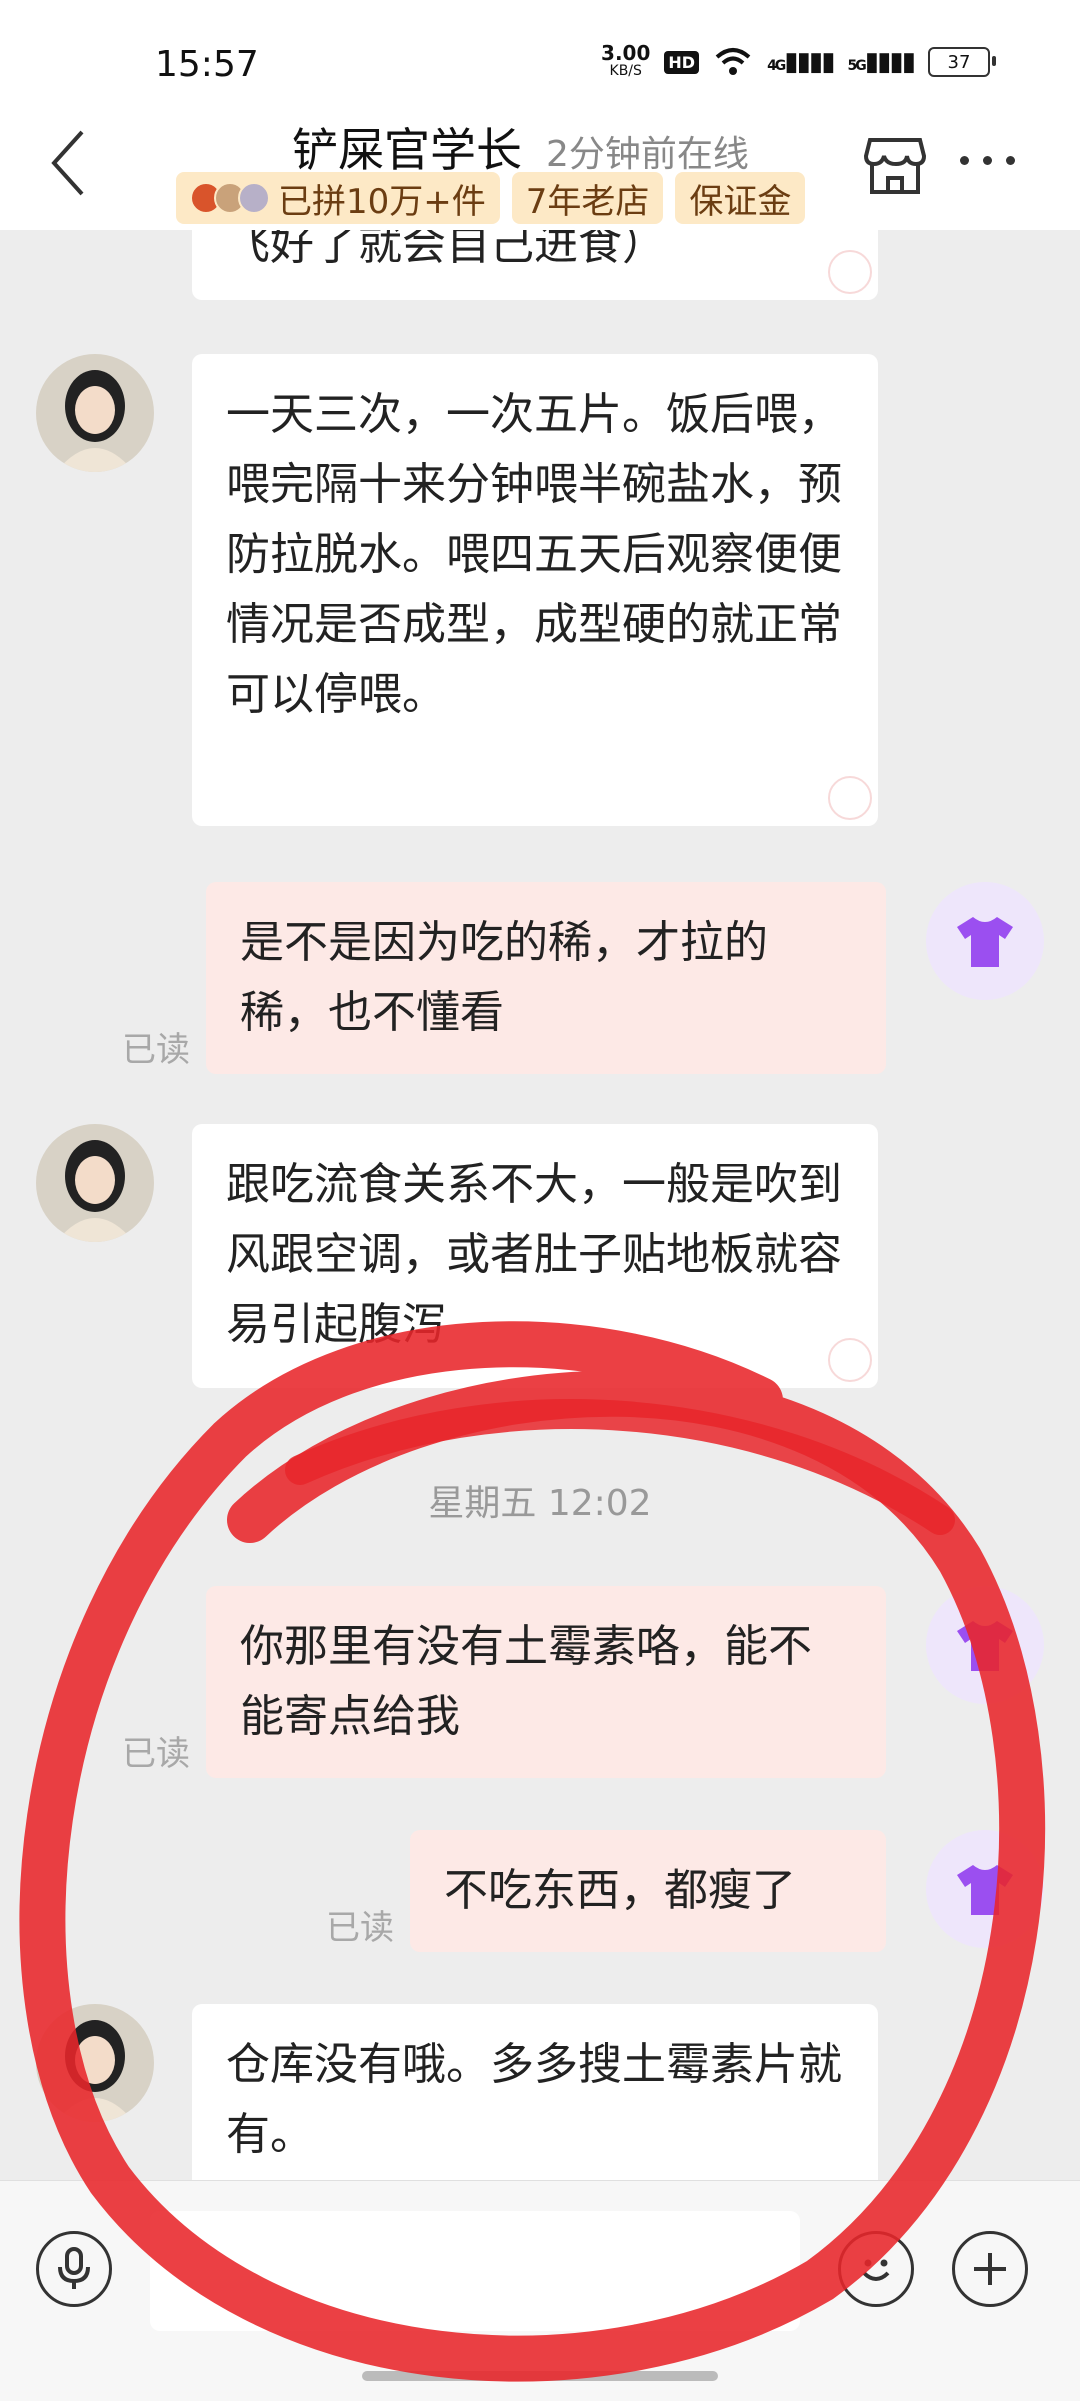  I want to click on microphone-icon, so click(74, 2268).